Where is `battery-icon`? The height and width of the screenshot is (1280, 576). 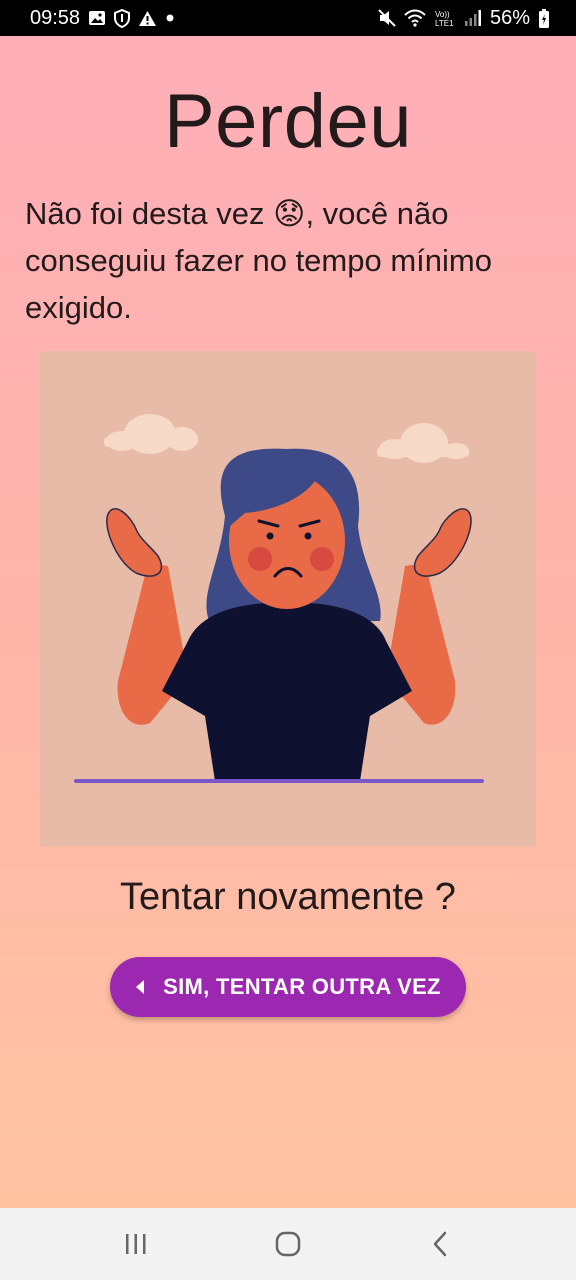 battery-icon is located at coordinates (544, 18).